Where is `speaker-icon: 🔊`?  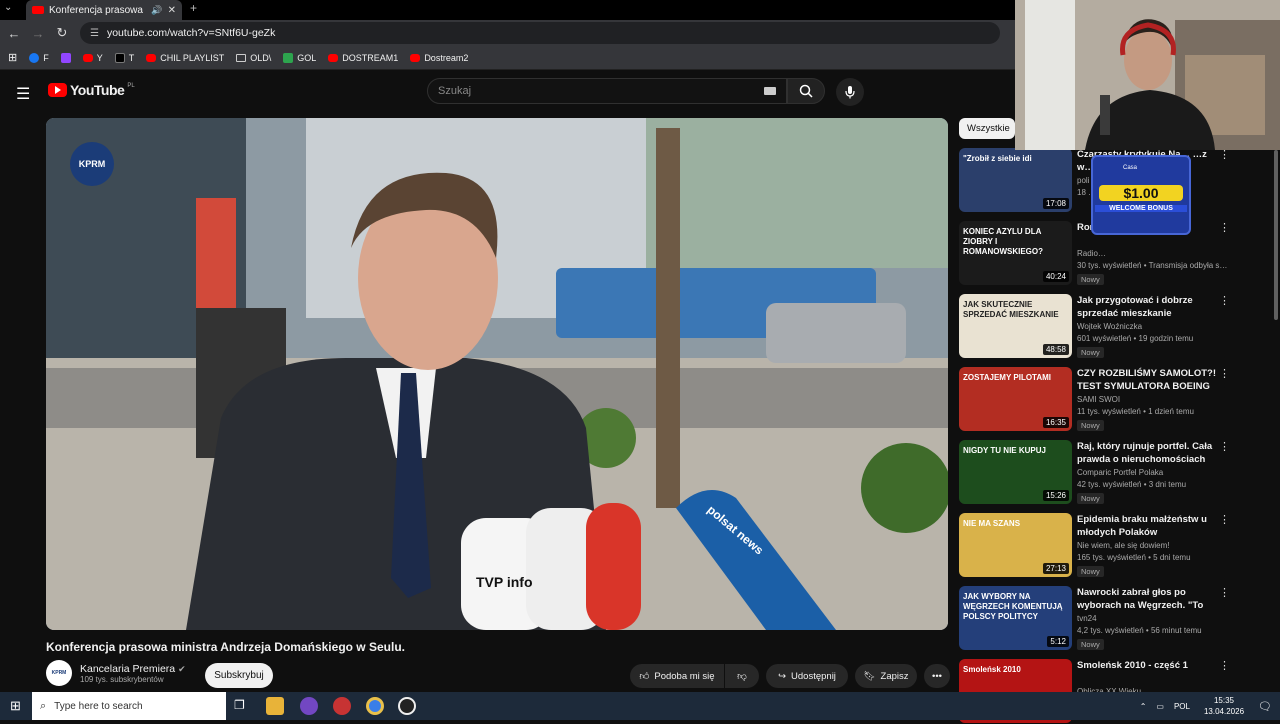
speaker-icon: 🔊 is located at coordinates (156, 10).